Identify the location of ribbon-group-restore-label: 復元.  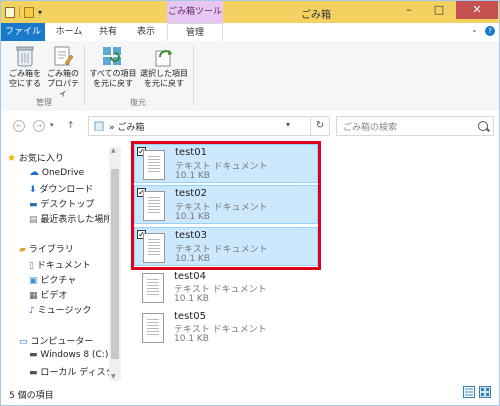
(138, 102).